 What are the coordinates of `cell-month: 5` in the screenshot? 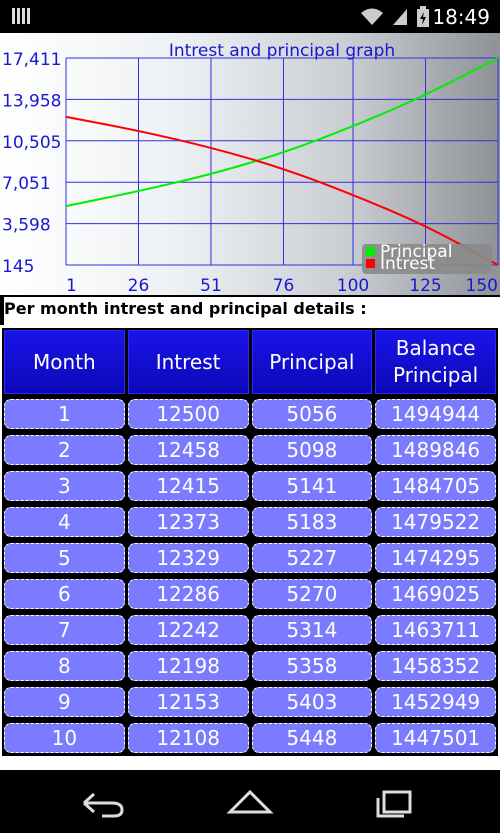 It's located at (64, 558).